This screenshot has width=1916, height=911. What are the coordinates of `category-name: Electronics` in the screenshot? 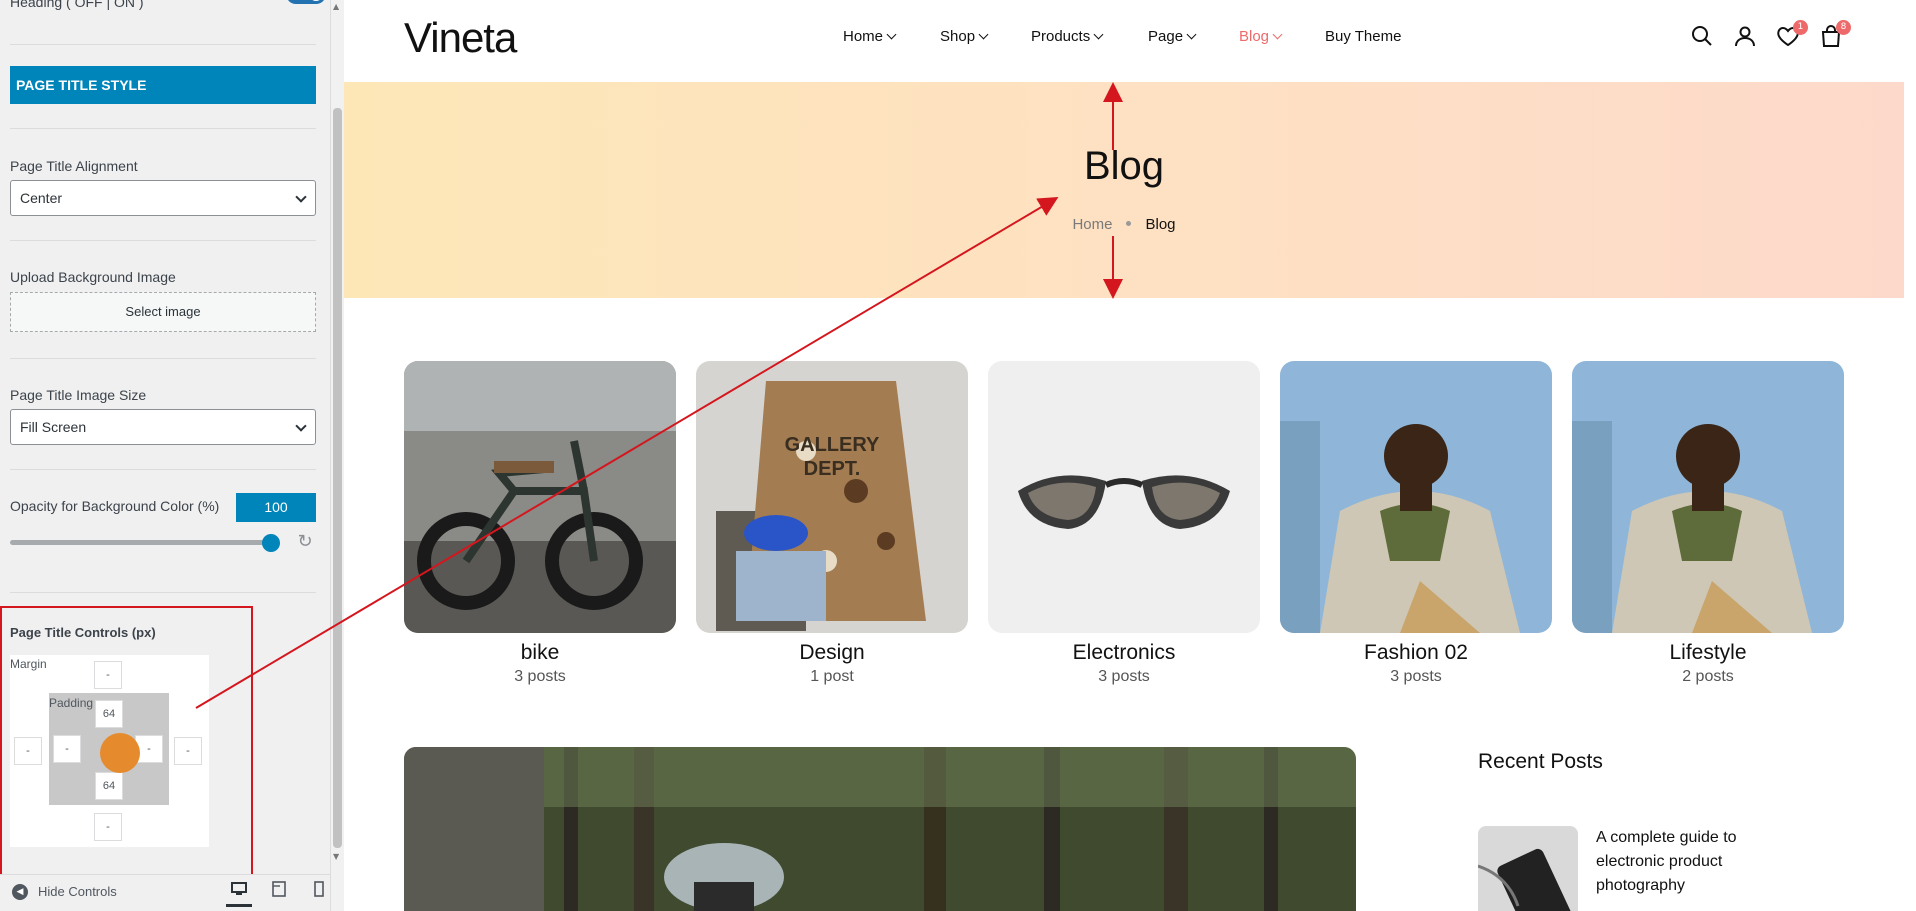 It's located at (1124, 652).